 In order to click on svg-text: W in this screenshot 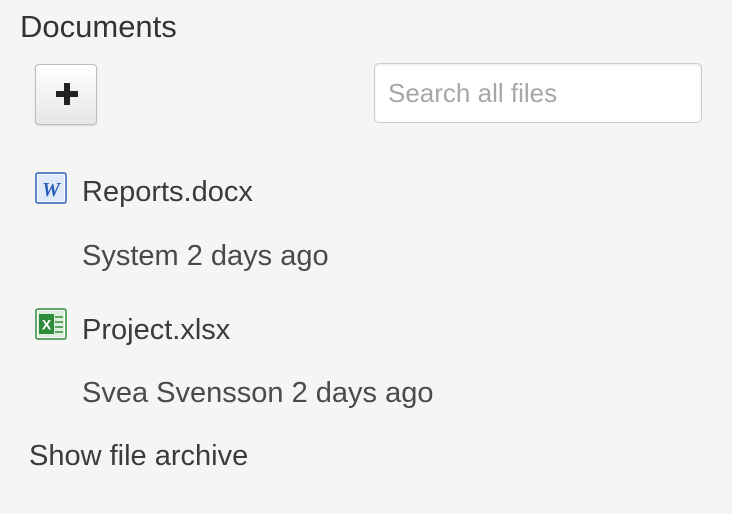, I will do `click(51, 190)`.